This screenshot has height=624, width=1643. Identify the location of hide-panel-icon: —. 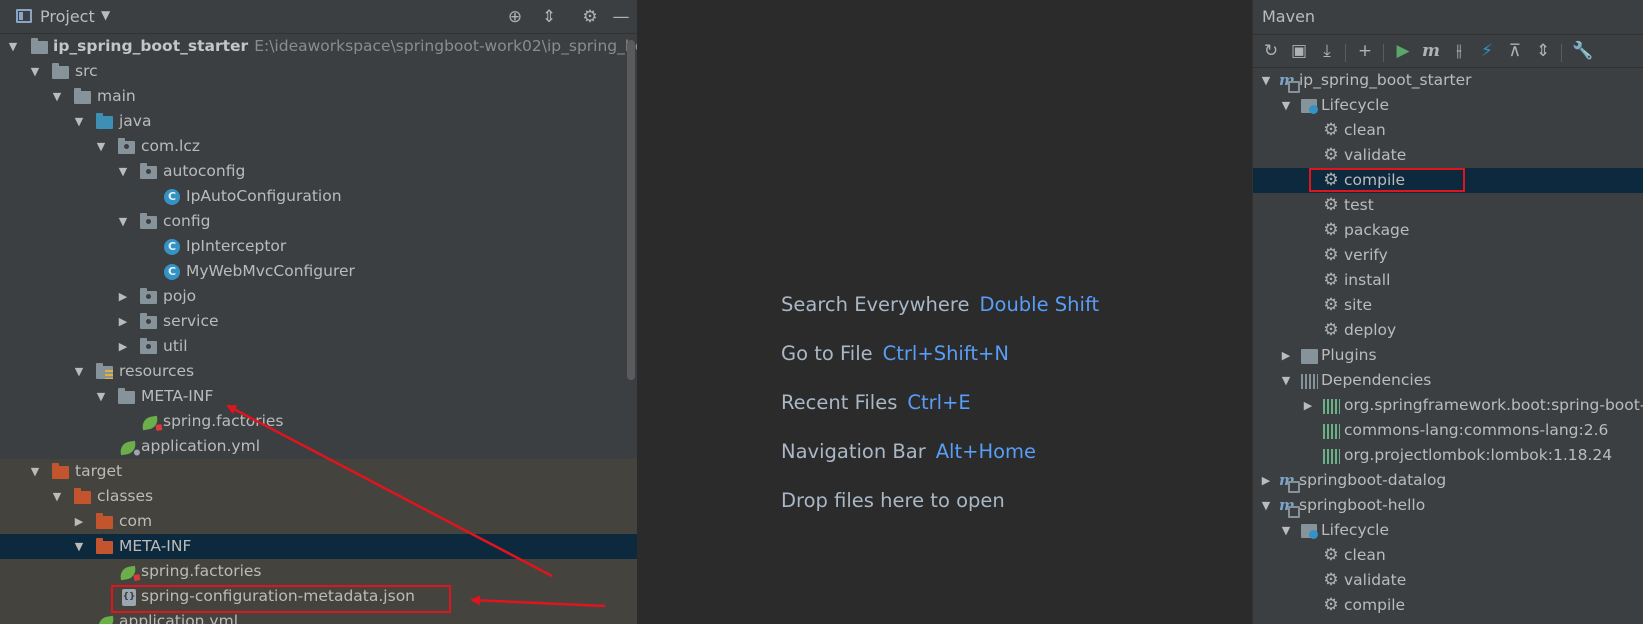
(621, 17).